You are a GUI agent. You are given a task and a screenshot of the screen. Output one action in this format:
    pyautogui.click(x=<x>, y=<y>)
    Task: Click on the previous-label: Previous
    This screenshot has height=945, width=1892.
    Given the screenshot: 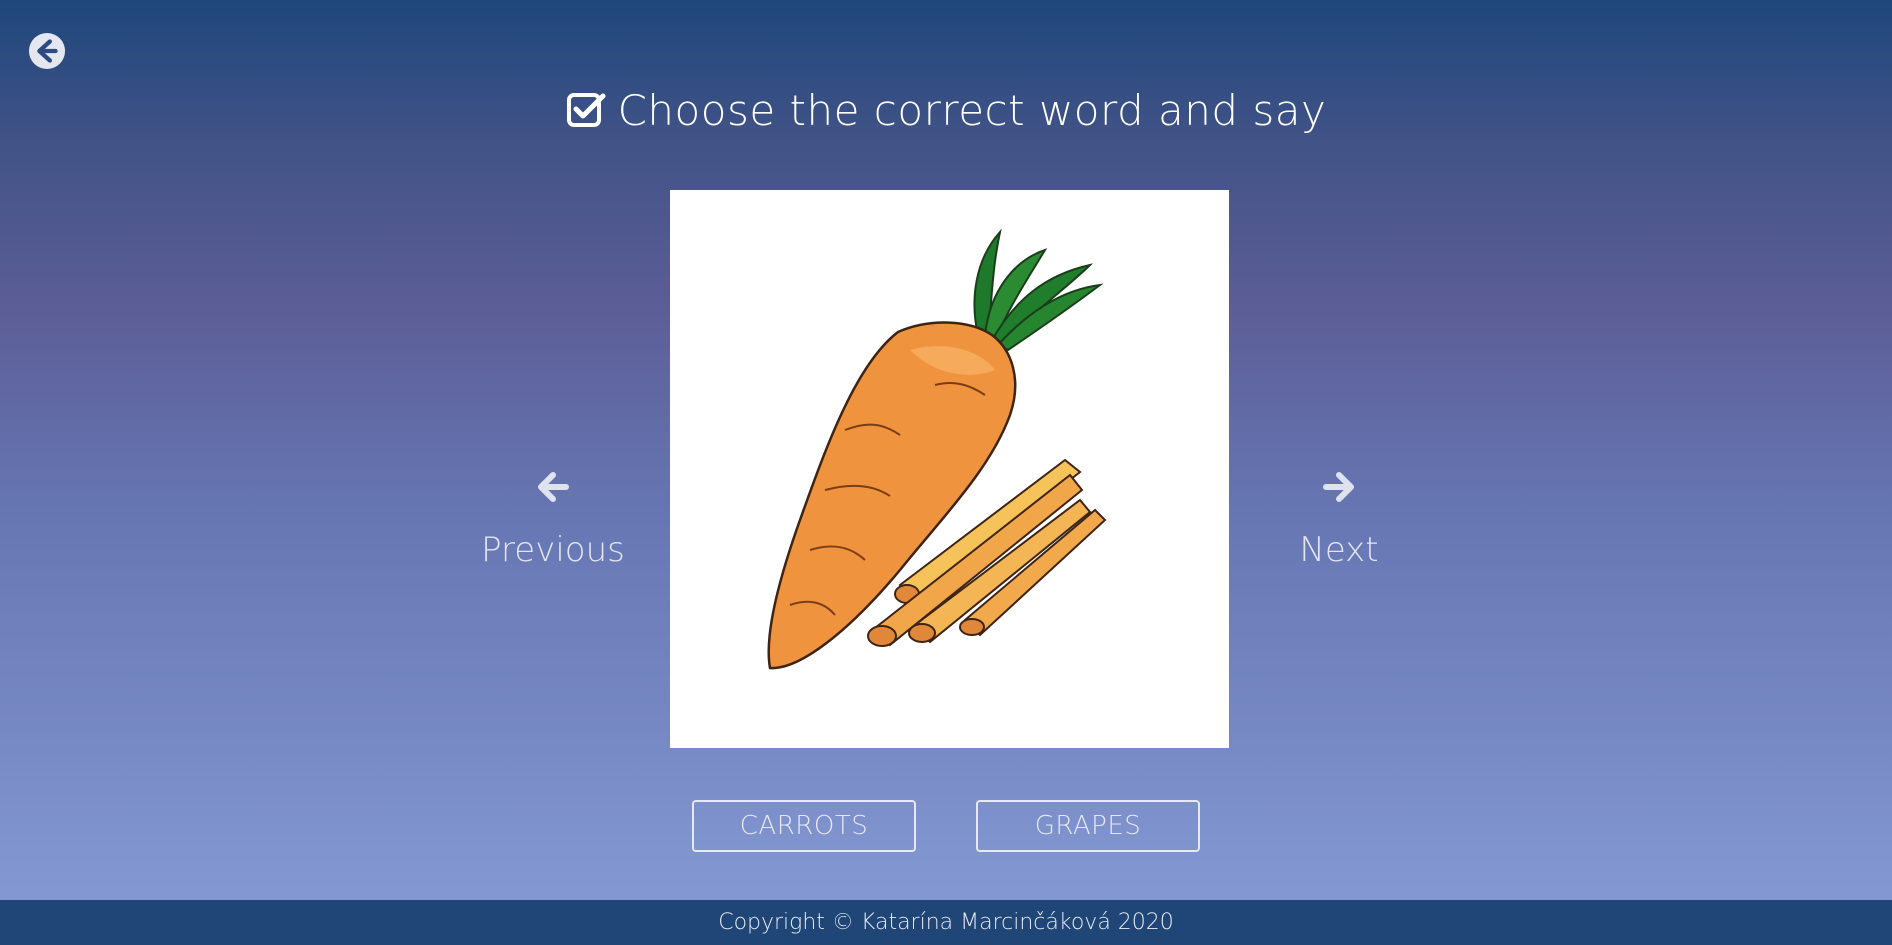 What is the action you would take?
    pyautogui.click(x=553, y=550)
    